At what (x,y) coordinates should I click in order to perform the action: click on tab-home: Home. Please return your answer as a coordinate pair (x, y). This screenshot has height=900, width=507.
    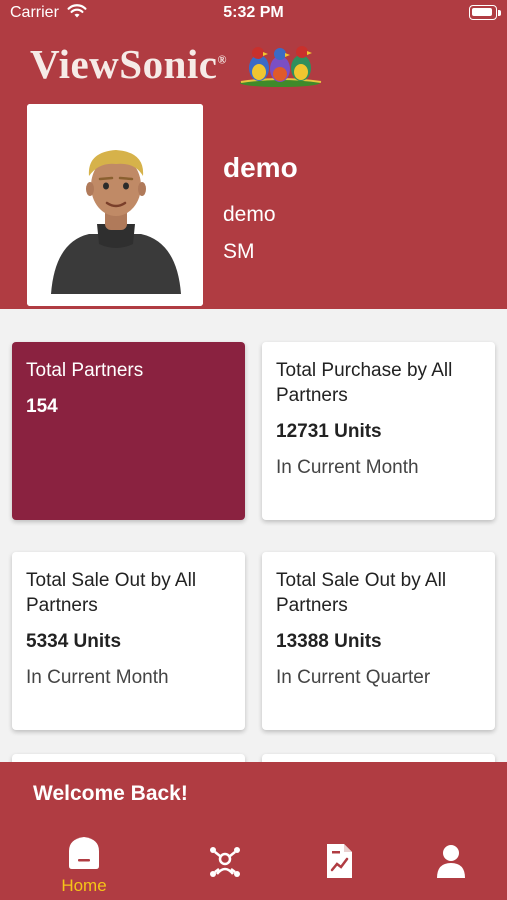
    Looking at the image, I should click on (84, 866).